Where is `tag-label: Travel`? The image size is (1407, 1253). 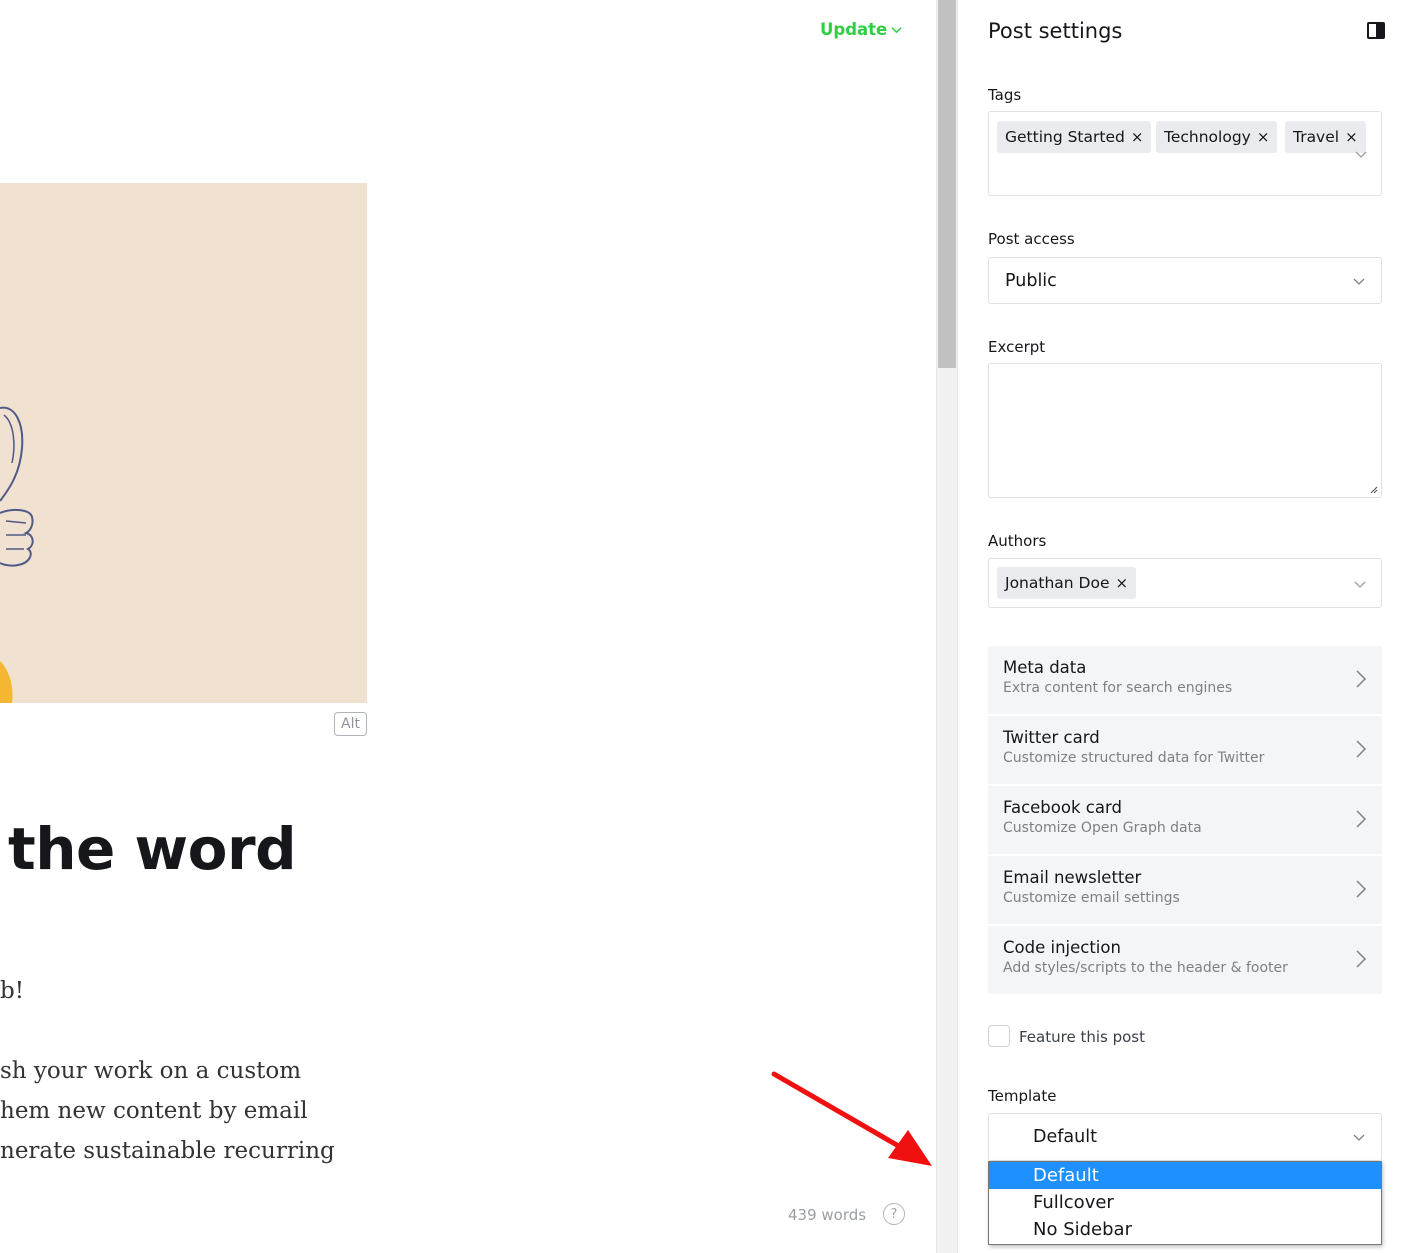
tag-label: Travel is located at coordinates (1316, 137).